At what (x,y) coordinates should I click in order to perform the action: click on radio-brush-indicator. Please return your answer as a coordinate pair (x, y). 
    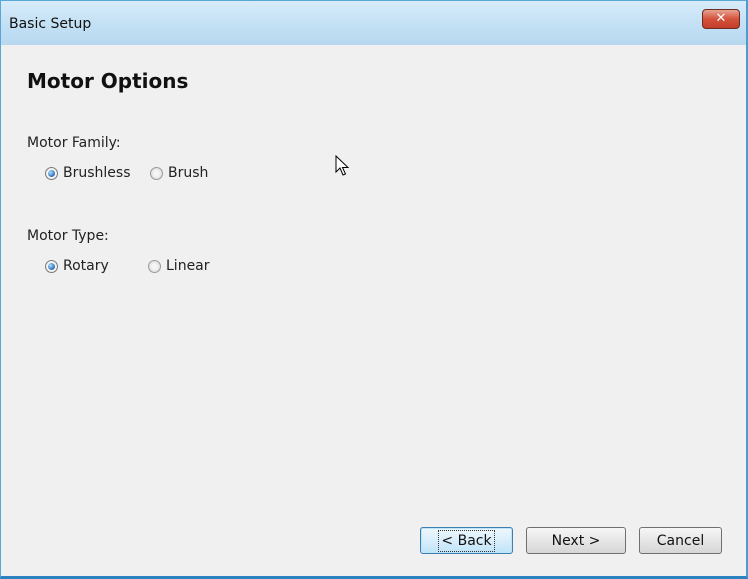
    Looking at the image, I should click on (156, 173).